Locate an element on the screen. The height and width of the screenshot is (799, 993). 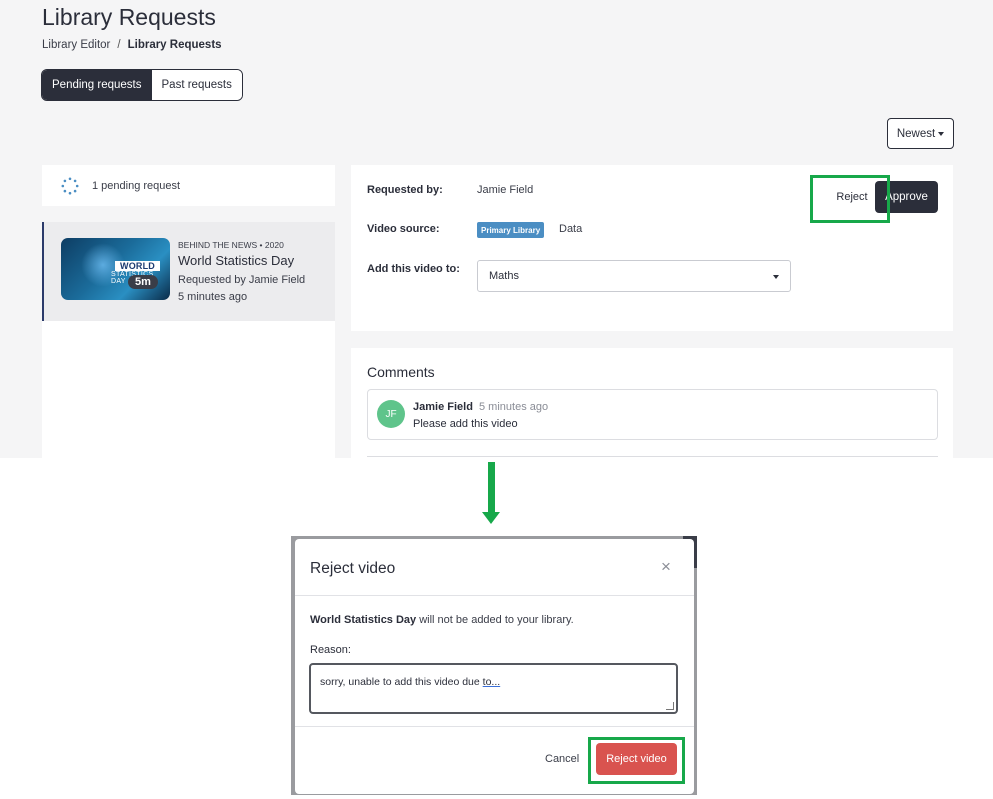
add-to-label: Add this video to: is located at coordinates (413, 269).